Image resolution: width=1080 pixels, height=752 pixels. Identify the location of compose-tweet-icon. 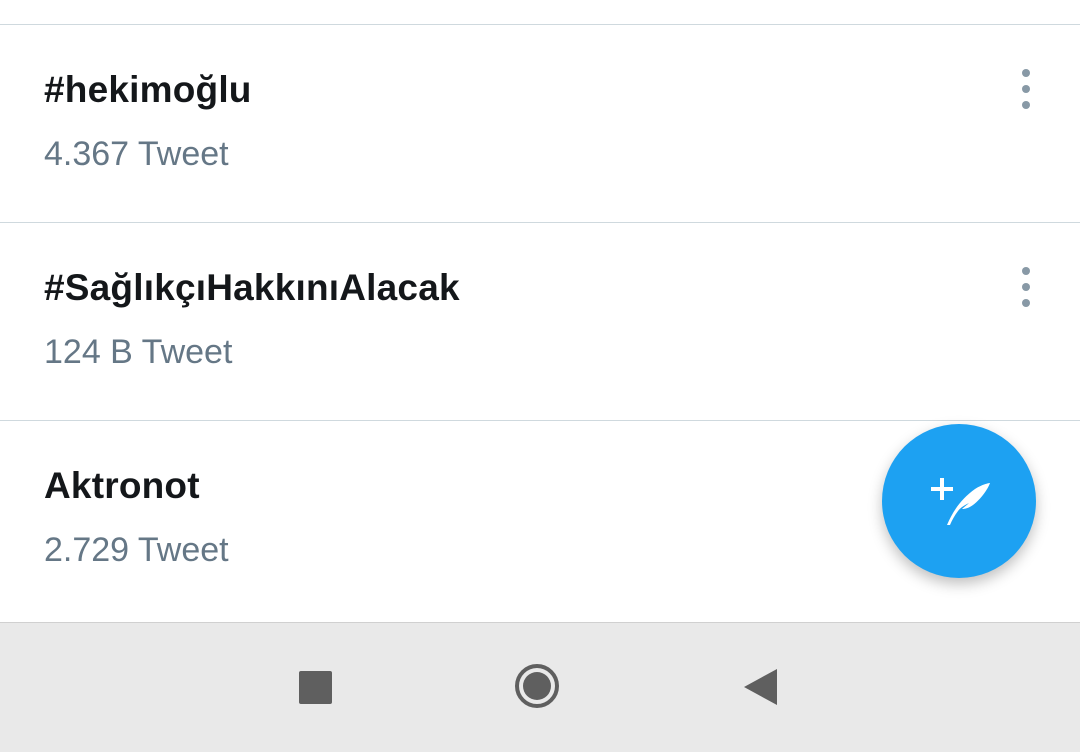
(960, 501).